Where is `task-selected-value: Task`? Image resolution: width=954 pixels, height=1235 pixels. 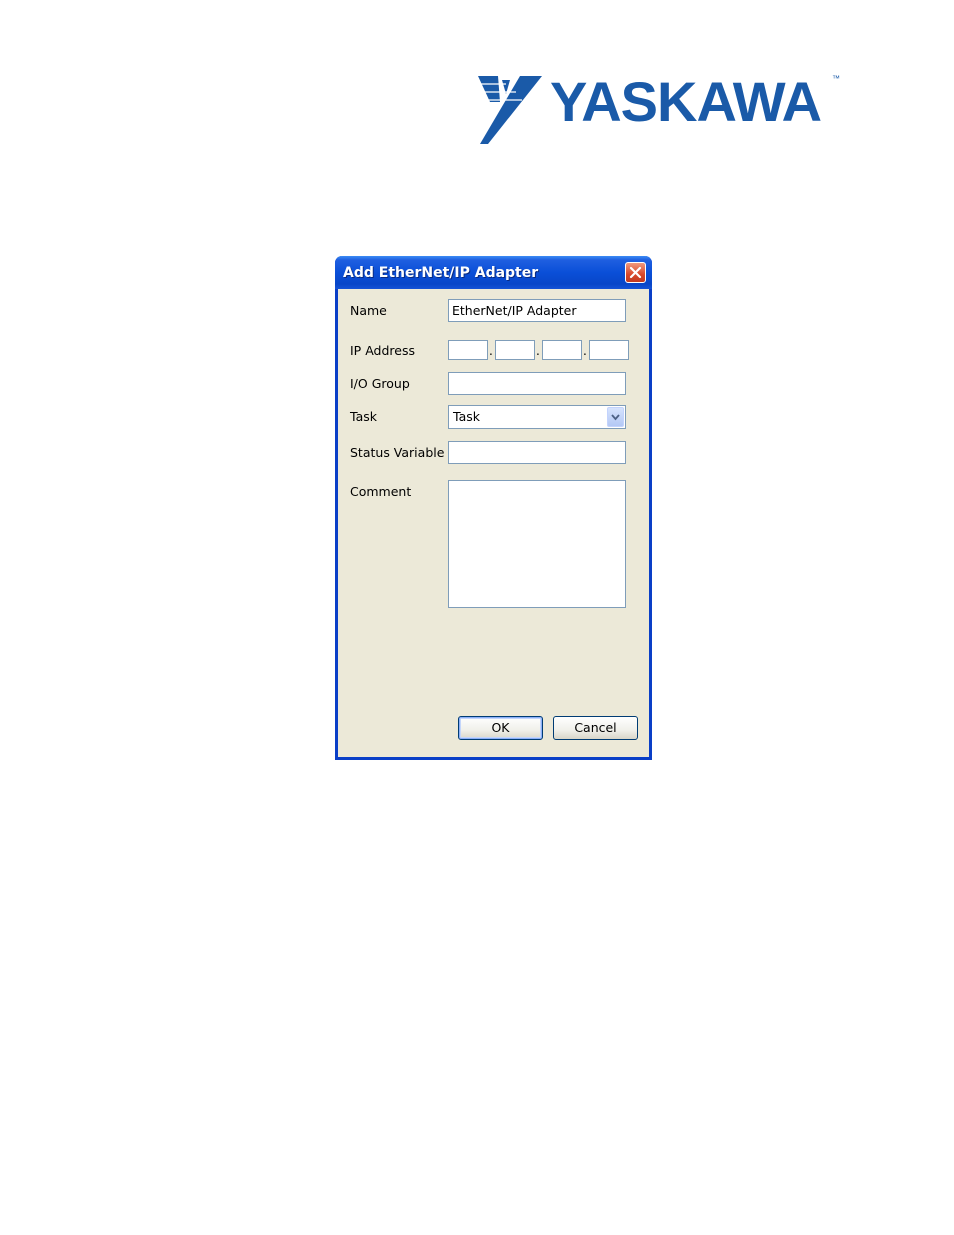
task-selected-value: Task is located at coordinates (466, 416).